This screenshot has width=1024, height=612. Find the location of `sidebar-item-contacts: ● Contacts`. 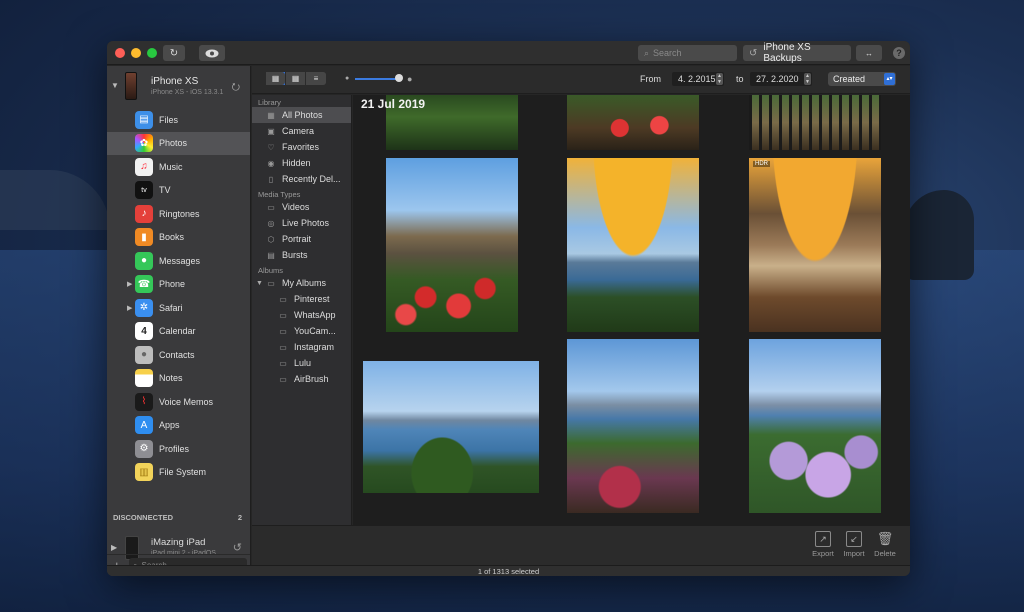

sidebar-item-contacts: ● Contacts is located at coordinates (178, 355).